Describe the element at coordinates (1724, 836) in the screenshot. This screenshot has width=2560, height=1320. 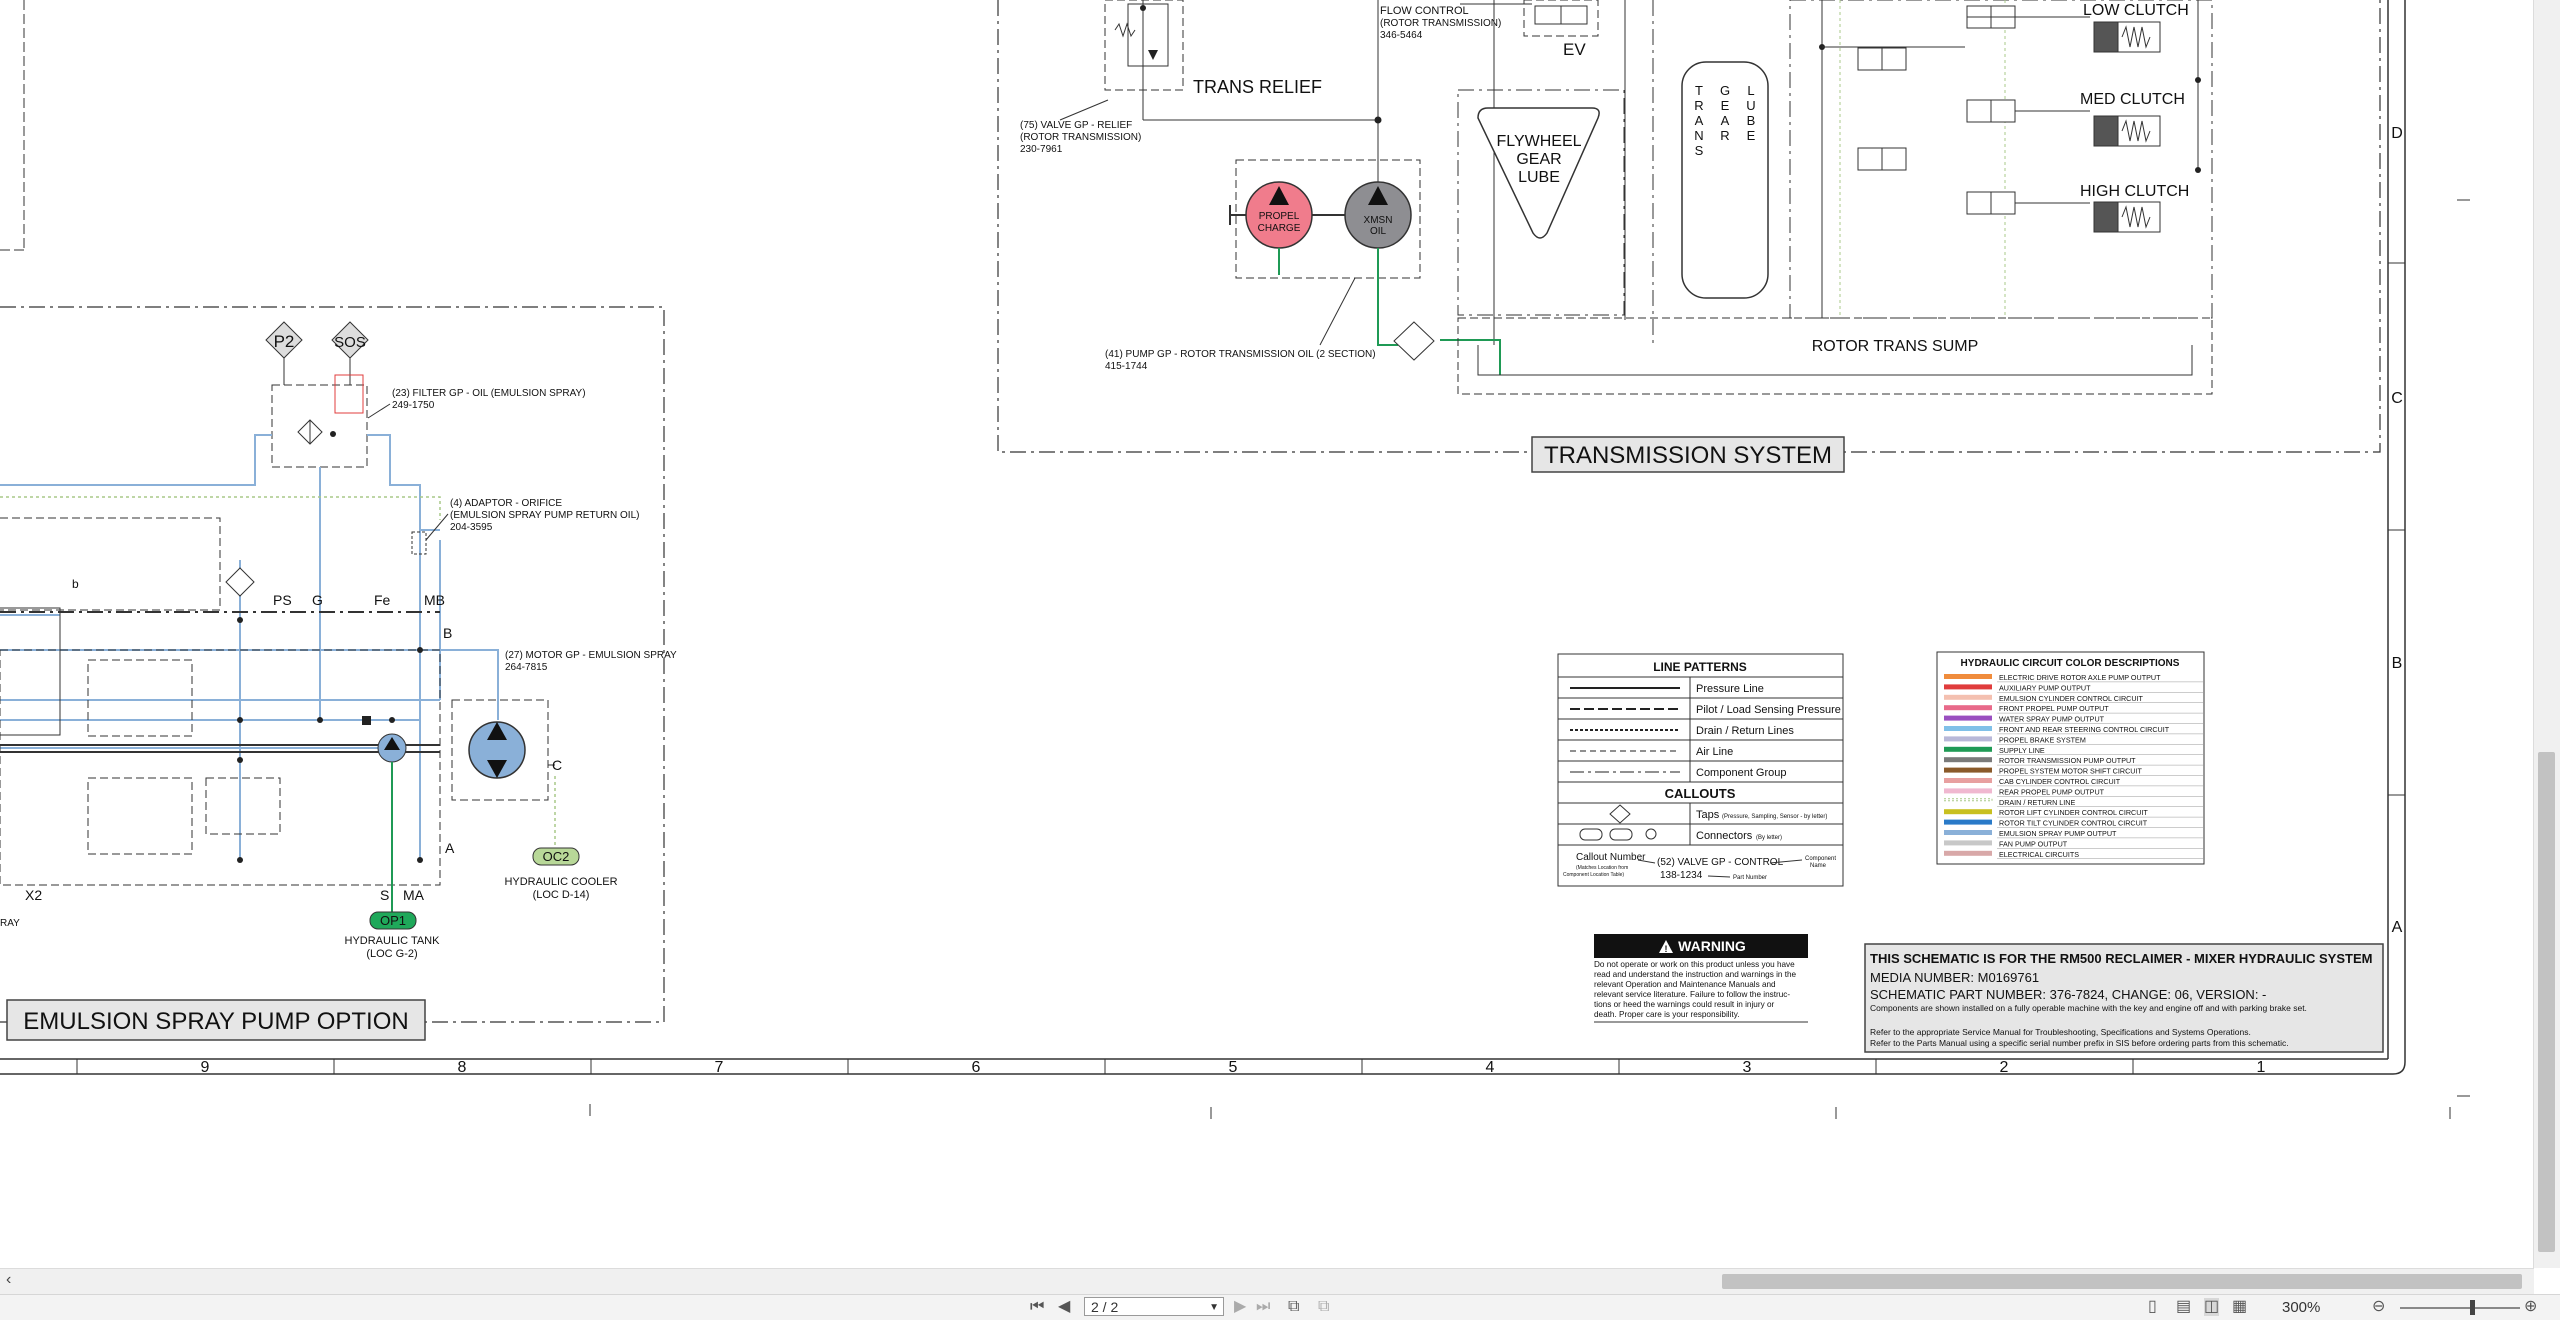
I see `connectors-label: Connectors` at that location.